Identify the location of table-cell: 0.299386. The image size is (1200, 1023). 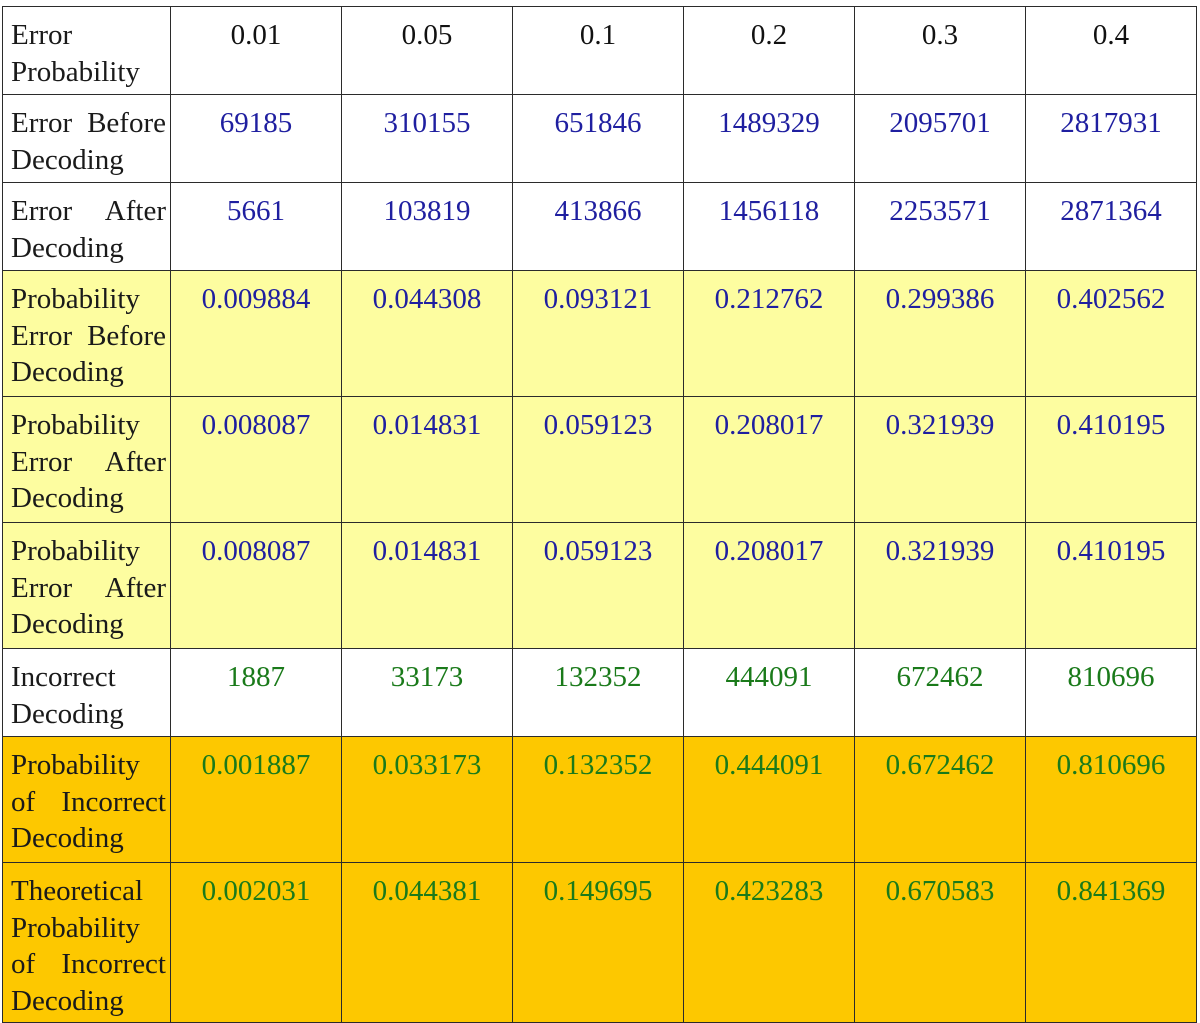
(940, 333).